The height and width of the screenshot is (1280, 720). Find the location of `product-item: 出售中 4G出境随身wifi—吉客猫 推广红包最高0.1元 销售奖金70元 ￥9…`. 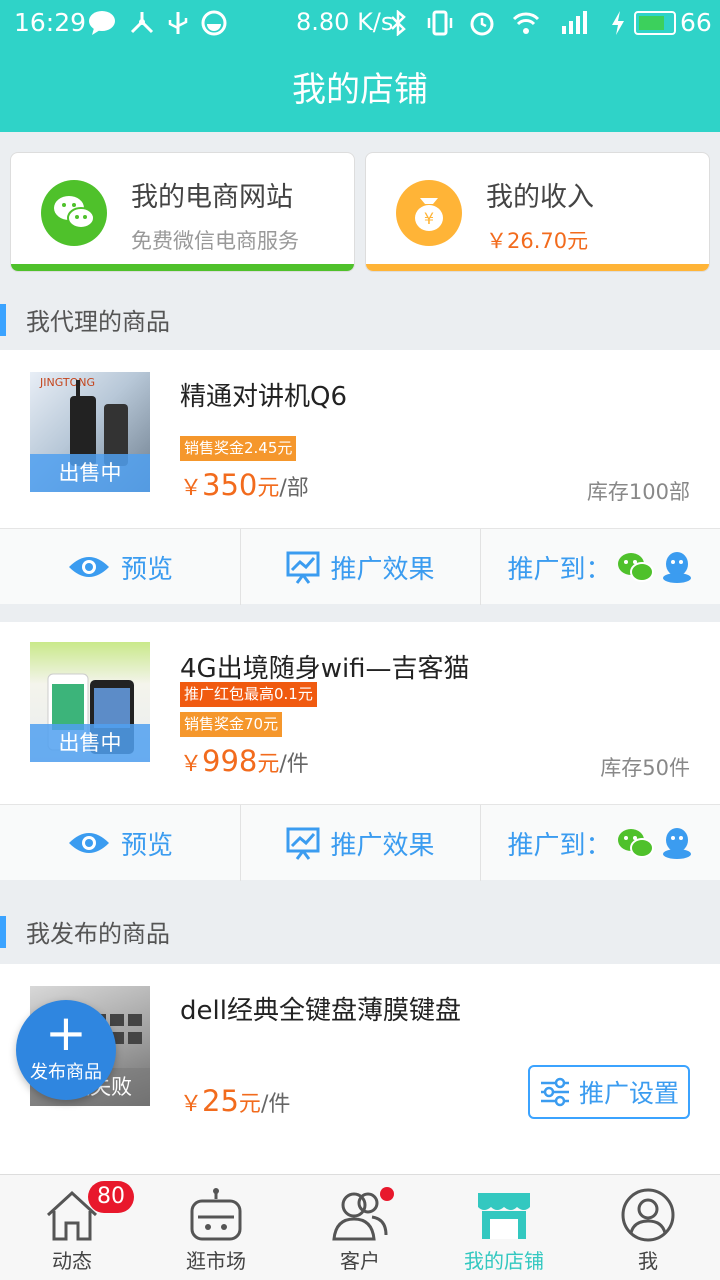

product-item: 出售中 4G出境随身wifi—吉客猫 推广红包最高0.1元 销售奖金70元 ￥9… is located at coordinates (360, 713).